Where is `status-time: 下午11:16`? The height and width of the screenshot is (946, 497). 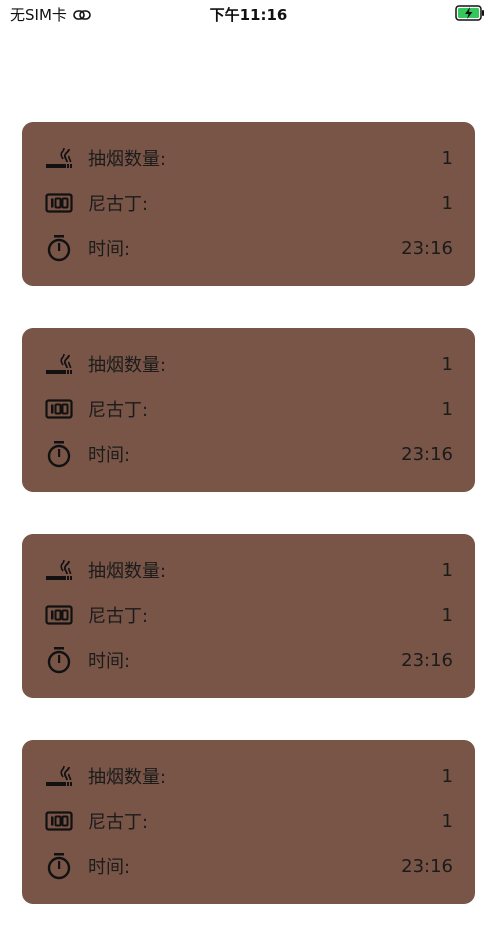
status-time: 下午11:16 is located at coordinates (248, 15).